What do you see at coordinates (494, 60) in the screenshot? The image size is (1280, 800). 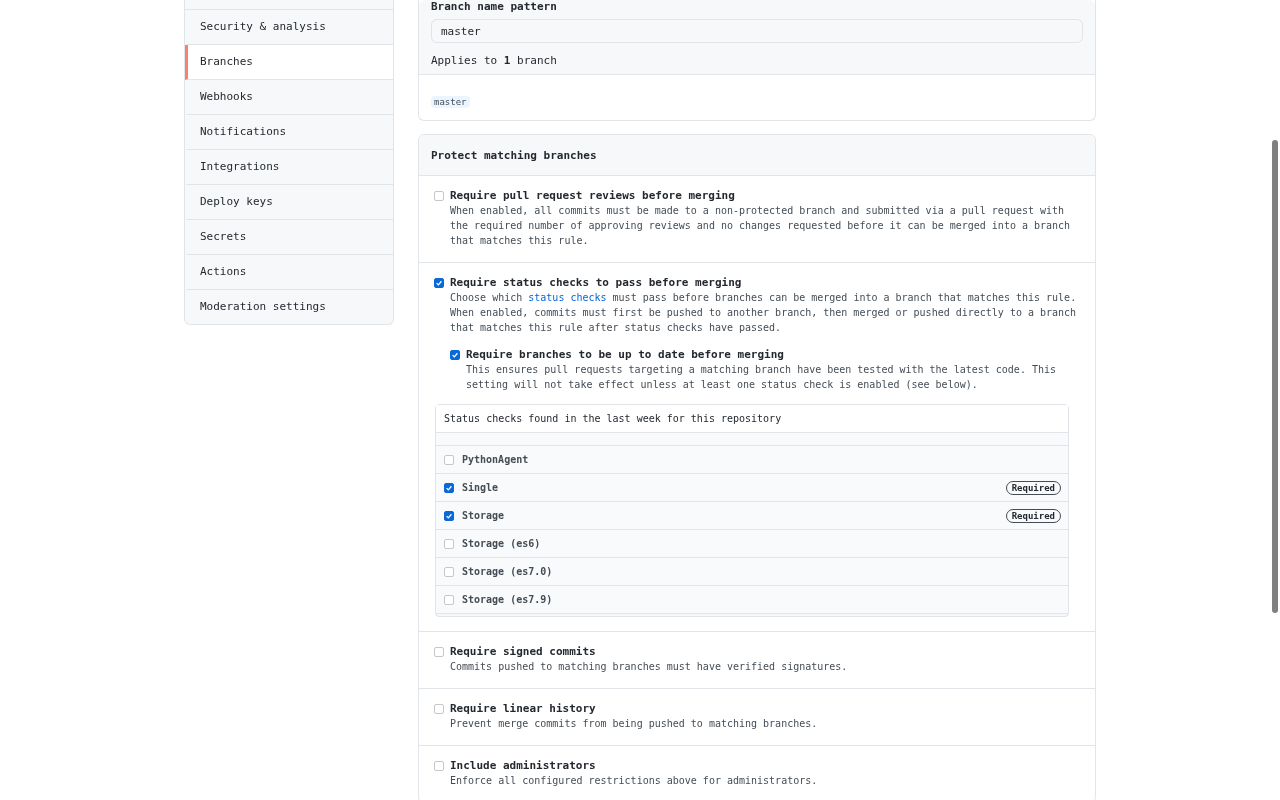 I see `applies-text: Applies to 1 branch` at bounding box center [494, 60].